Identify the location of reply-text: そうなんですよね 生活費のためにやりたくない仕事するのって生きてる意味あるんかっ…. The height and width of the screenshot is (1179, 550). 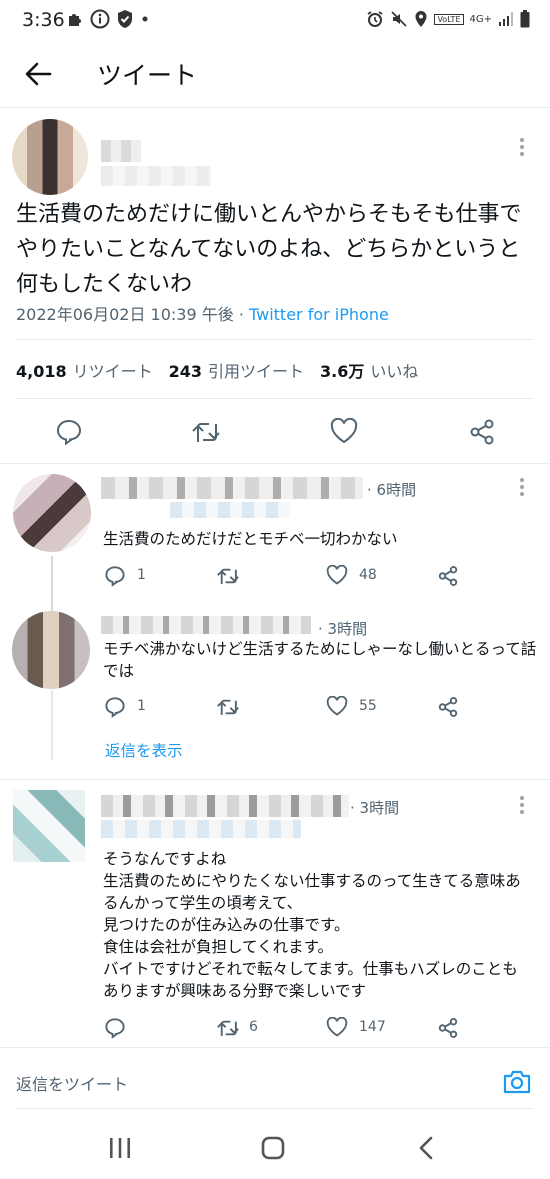
(318, 925).